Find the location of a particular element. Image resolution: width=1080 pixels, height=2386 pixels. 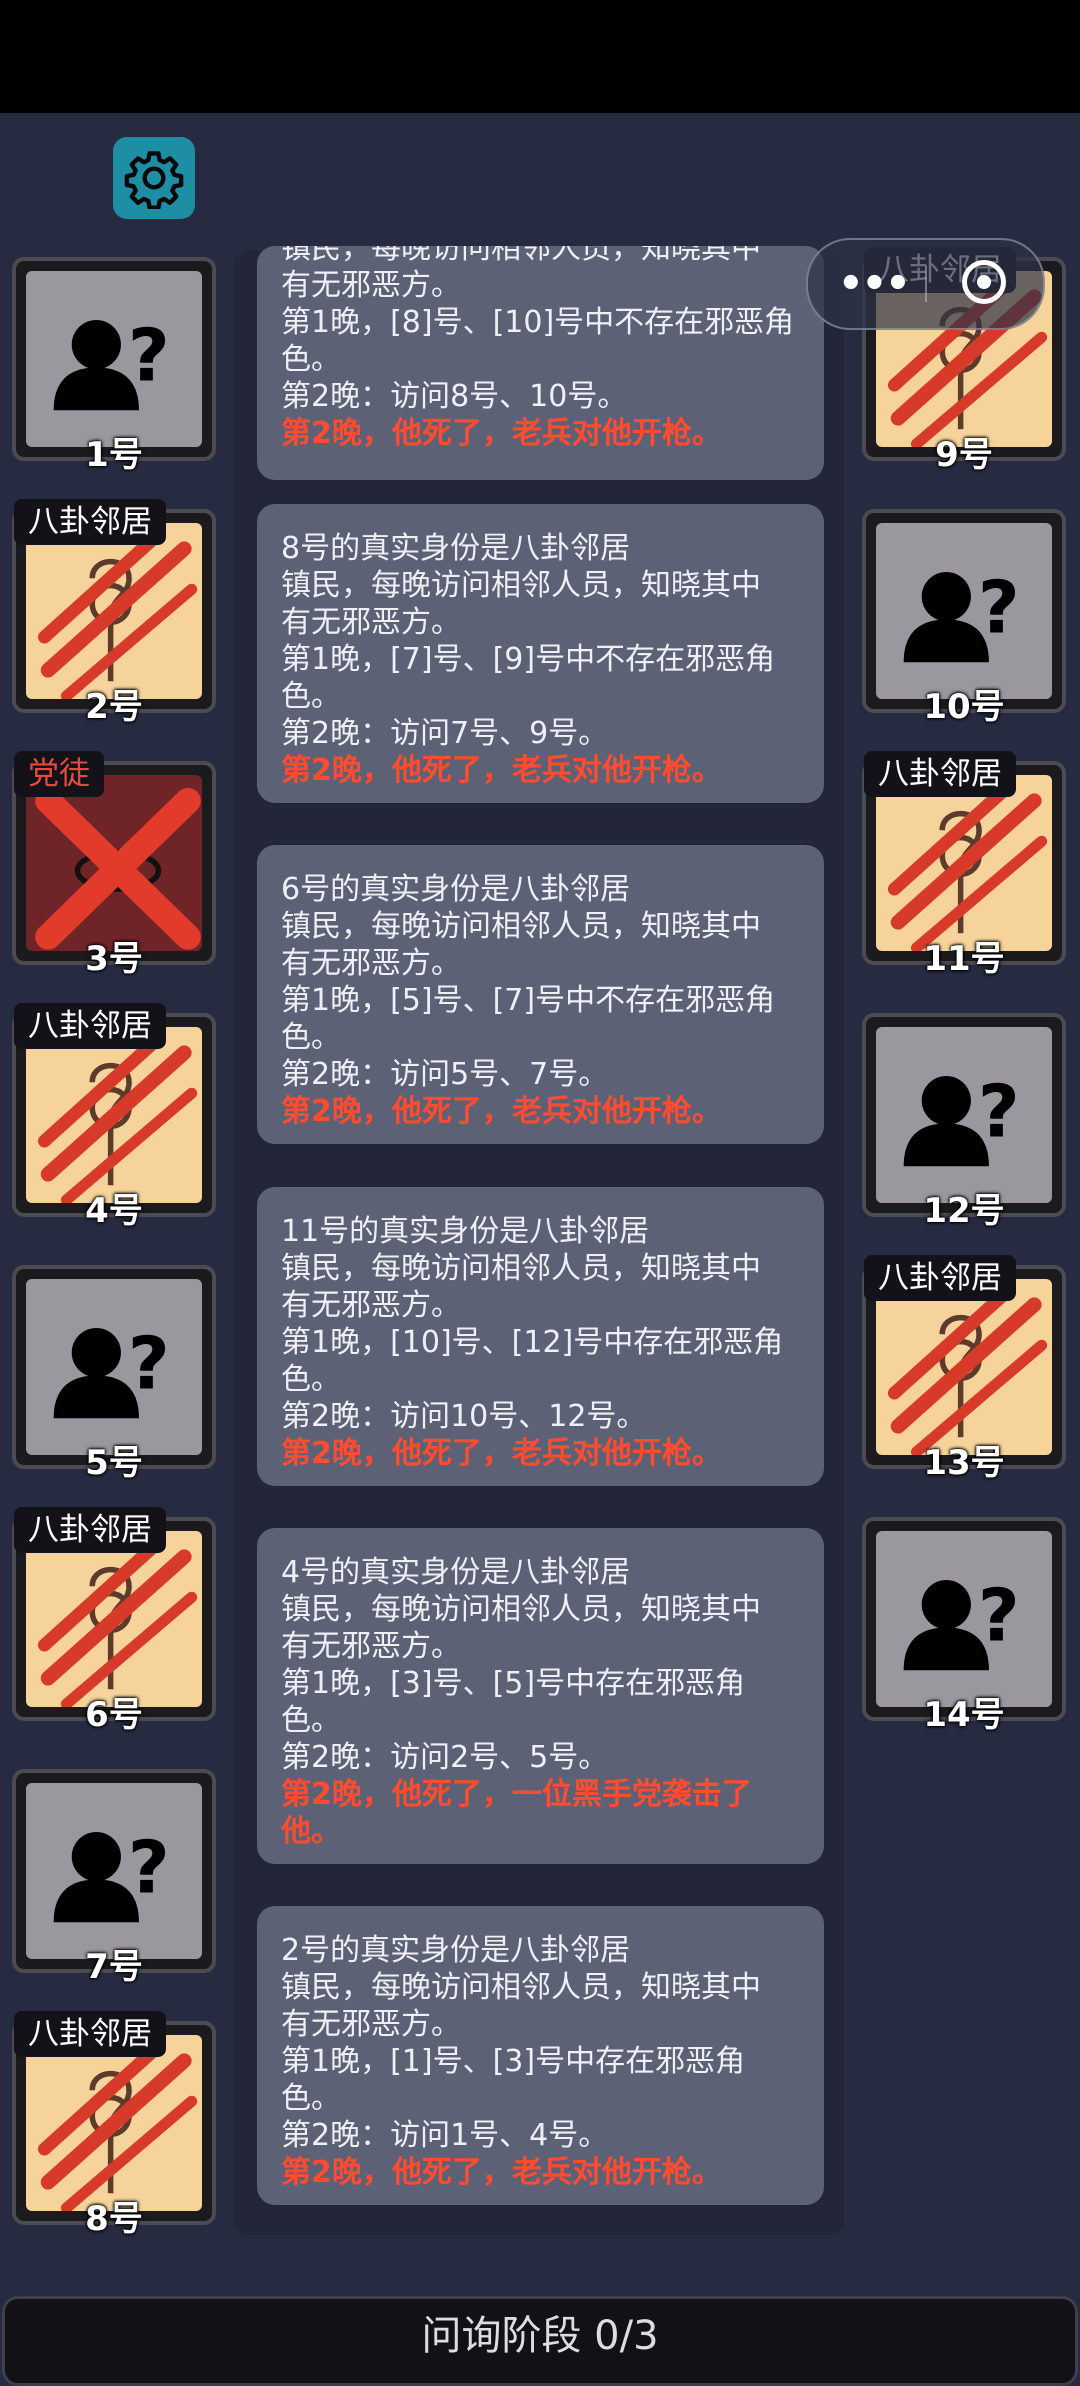

log-result: 第2晚，他死了，一位黑手党袭击了他。 is located at coordinates (516, 1813).